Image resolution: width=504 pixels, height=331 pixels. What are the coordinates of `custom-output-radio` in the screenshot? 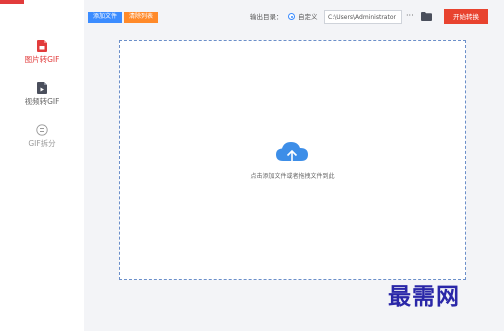 It's located at (291, 16).